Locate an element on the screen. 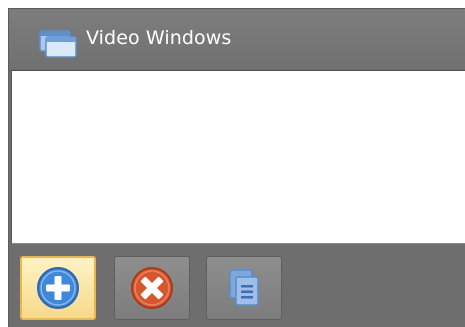  document-list-icon is located at coordinates (244, 287).